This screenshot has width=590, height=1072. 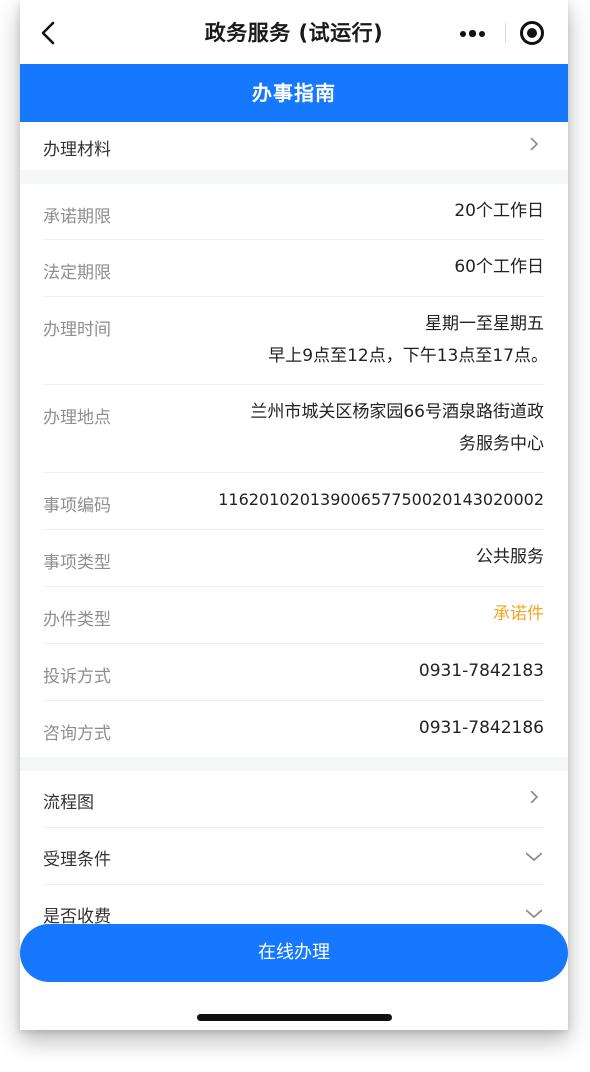 I want to click on info-value-line1: 星期一至星期五, so click(x=484, y=324).